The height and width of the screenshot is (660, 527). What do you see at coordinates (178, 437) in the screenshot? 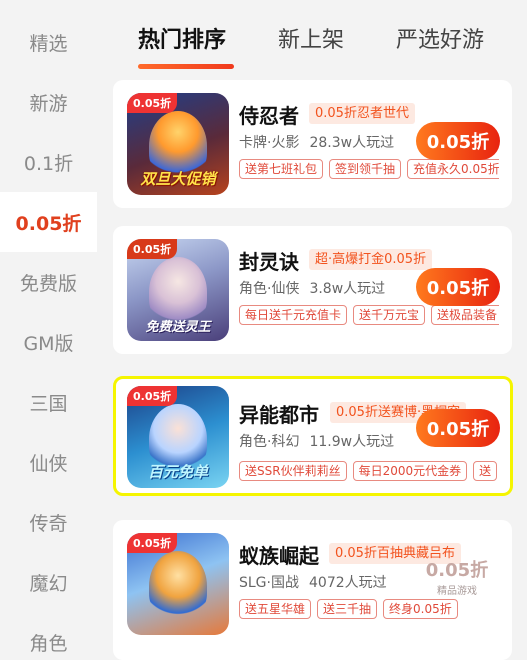
I see `game-thumbnail: 0.05折 百元免单` at bounding box center [178, 437].